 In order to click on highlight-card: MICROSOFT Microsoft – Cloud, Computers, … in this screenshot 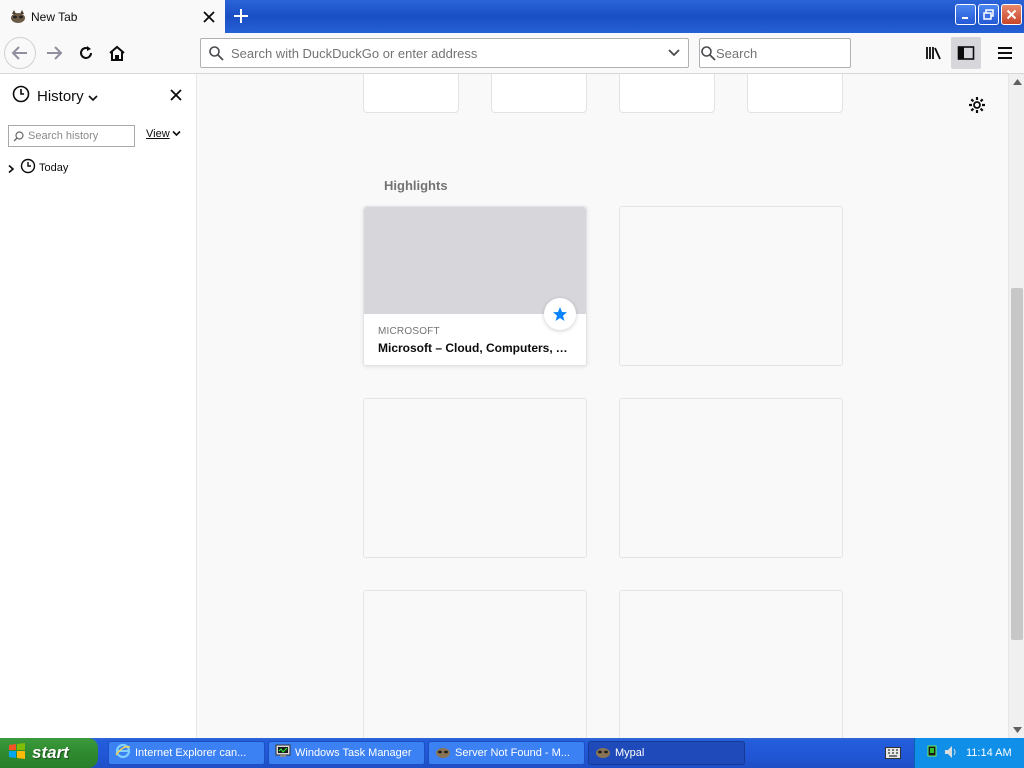, I will do `click(475, 286)`.